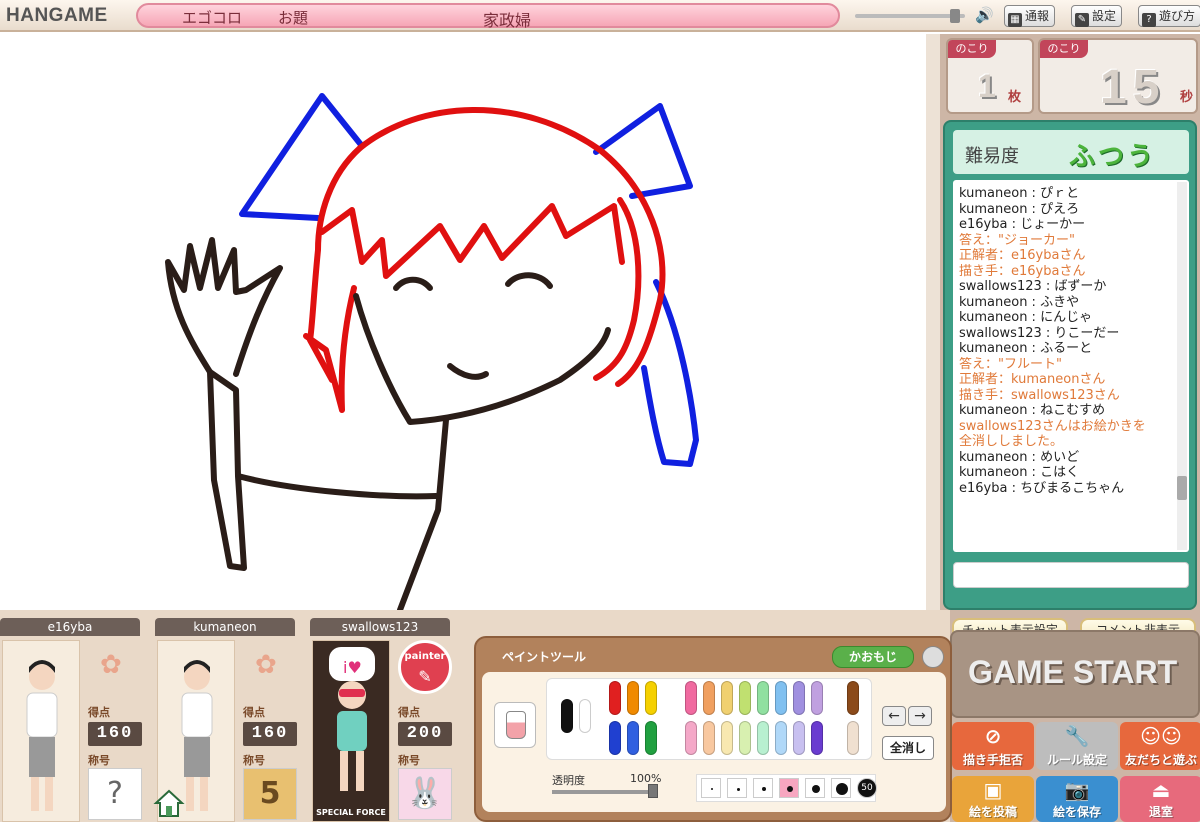 This screenshot has height=822, width=1200. What do you see at coordinates (1042, 488) in the screenshot?
I see `chat-line: e16yba : ちびまるこちゃん` at bounding box center [1042, 488].